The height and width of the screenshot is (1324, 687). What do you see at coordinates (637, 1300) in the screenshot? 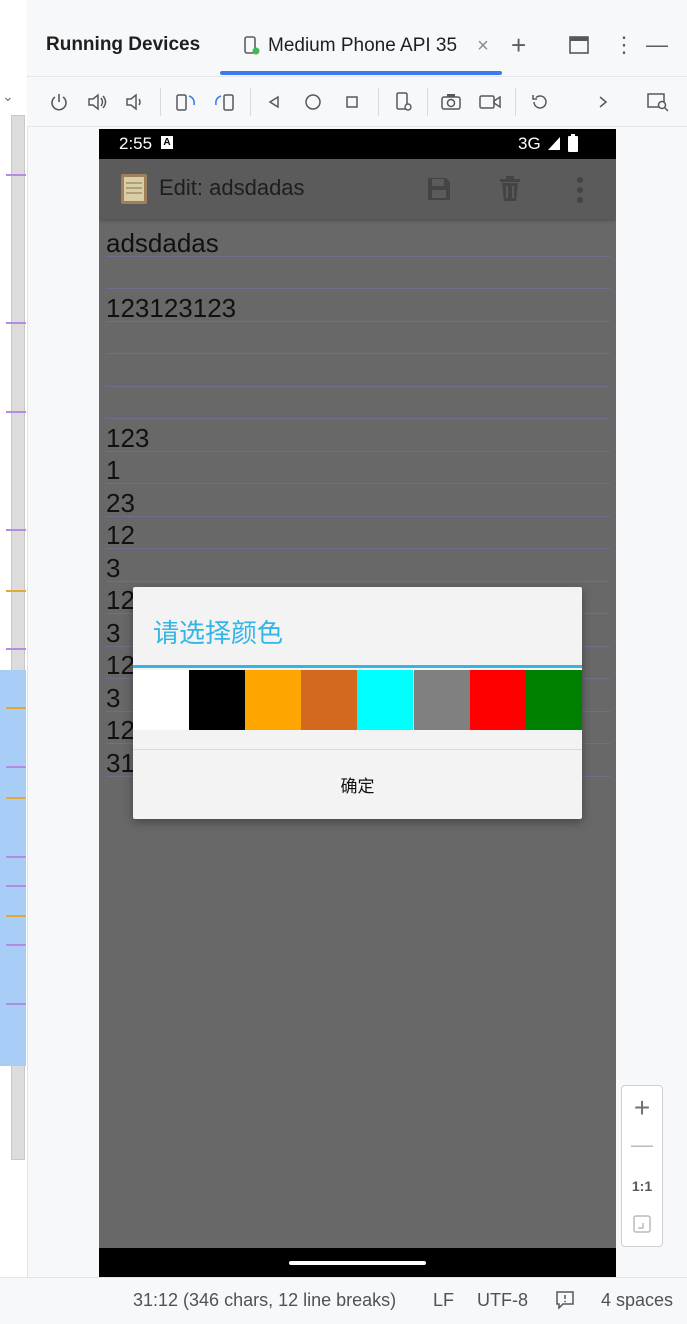
I see `indent-setting: 4 spaces` at bounding box center [637, 1300].